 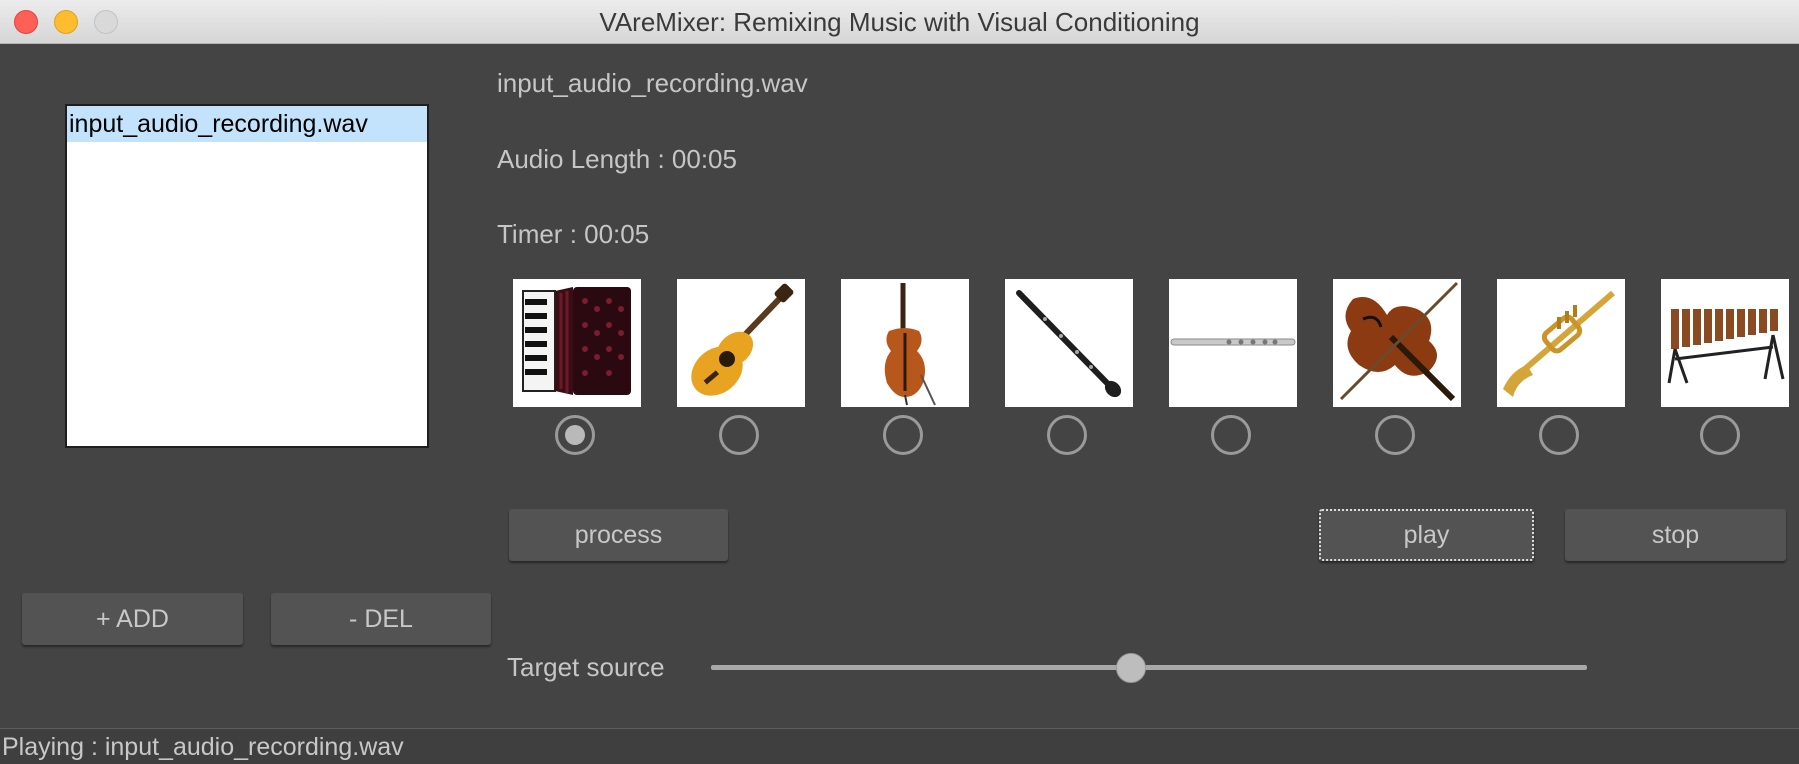 What do you see at coordinates (381, 619) in the screenshot?
I see `delete-button: - DEL` at bounding box center [381, 619].